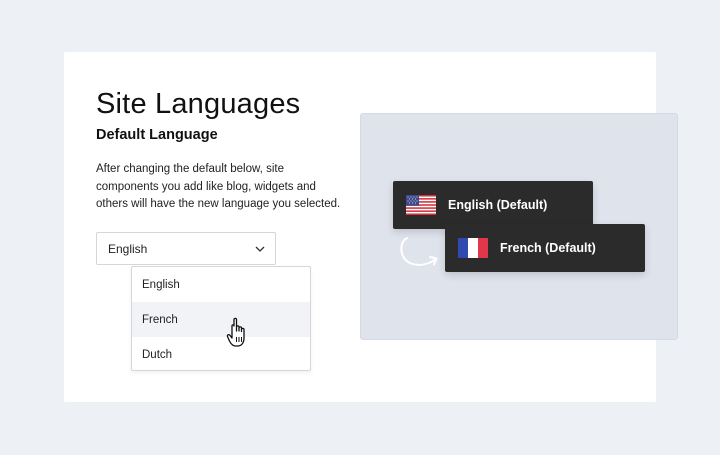 The height and width of the screenshot is (455, 720). Describe the element at coordinates (157, 135) in the screenshot. I see `section-subtitle: Default Language` at that location.